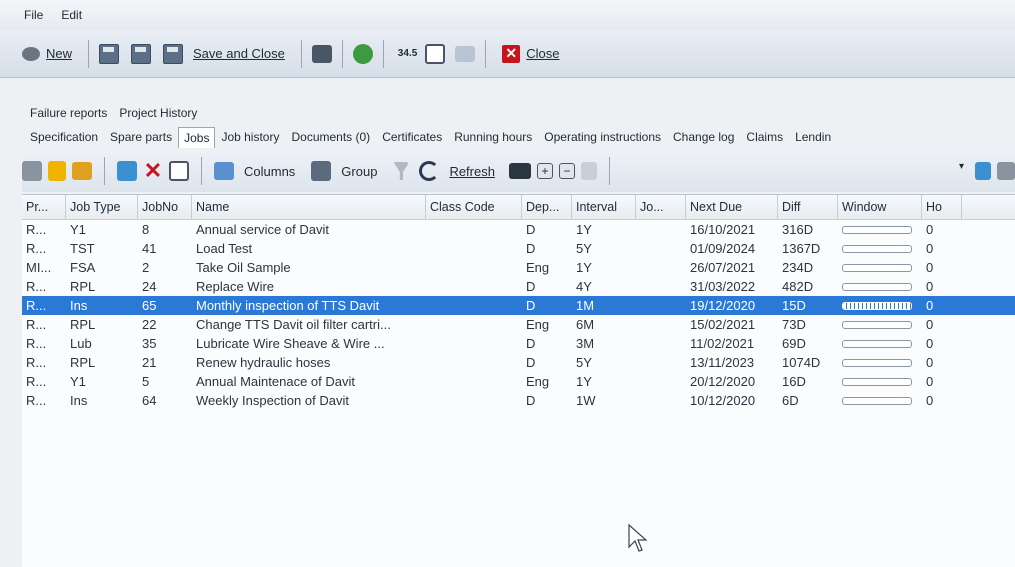 This screenshot has height=567, width=1015. What do you see at coordinates (149, 286) in the screenshot?
I see `cell-job-no: 24` at bounding box center [149, 286].